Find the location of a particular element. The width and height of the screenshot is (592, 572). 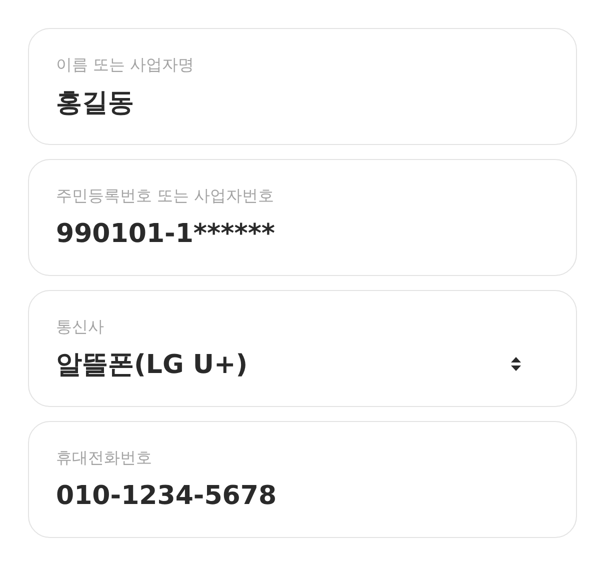

sort-arrows-icon is located at coordinates (516, 364).